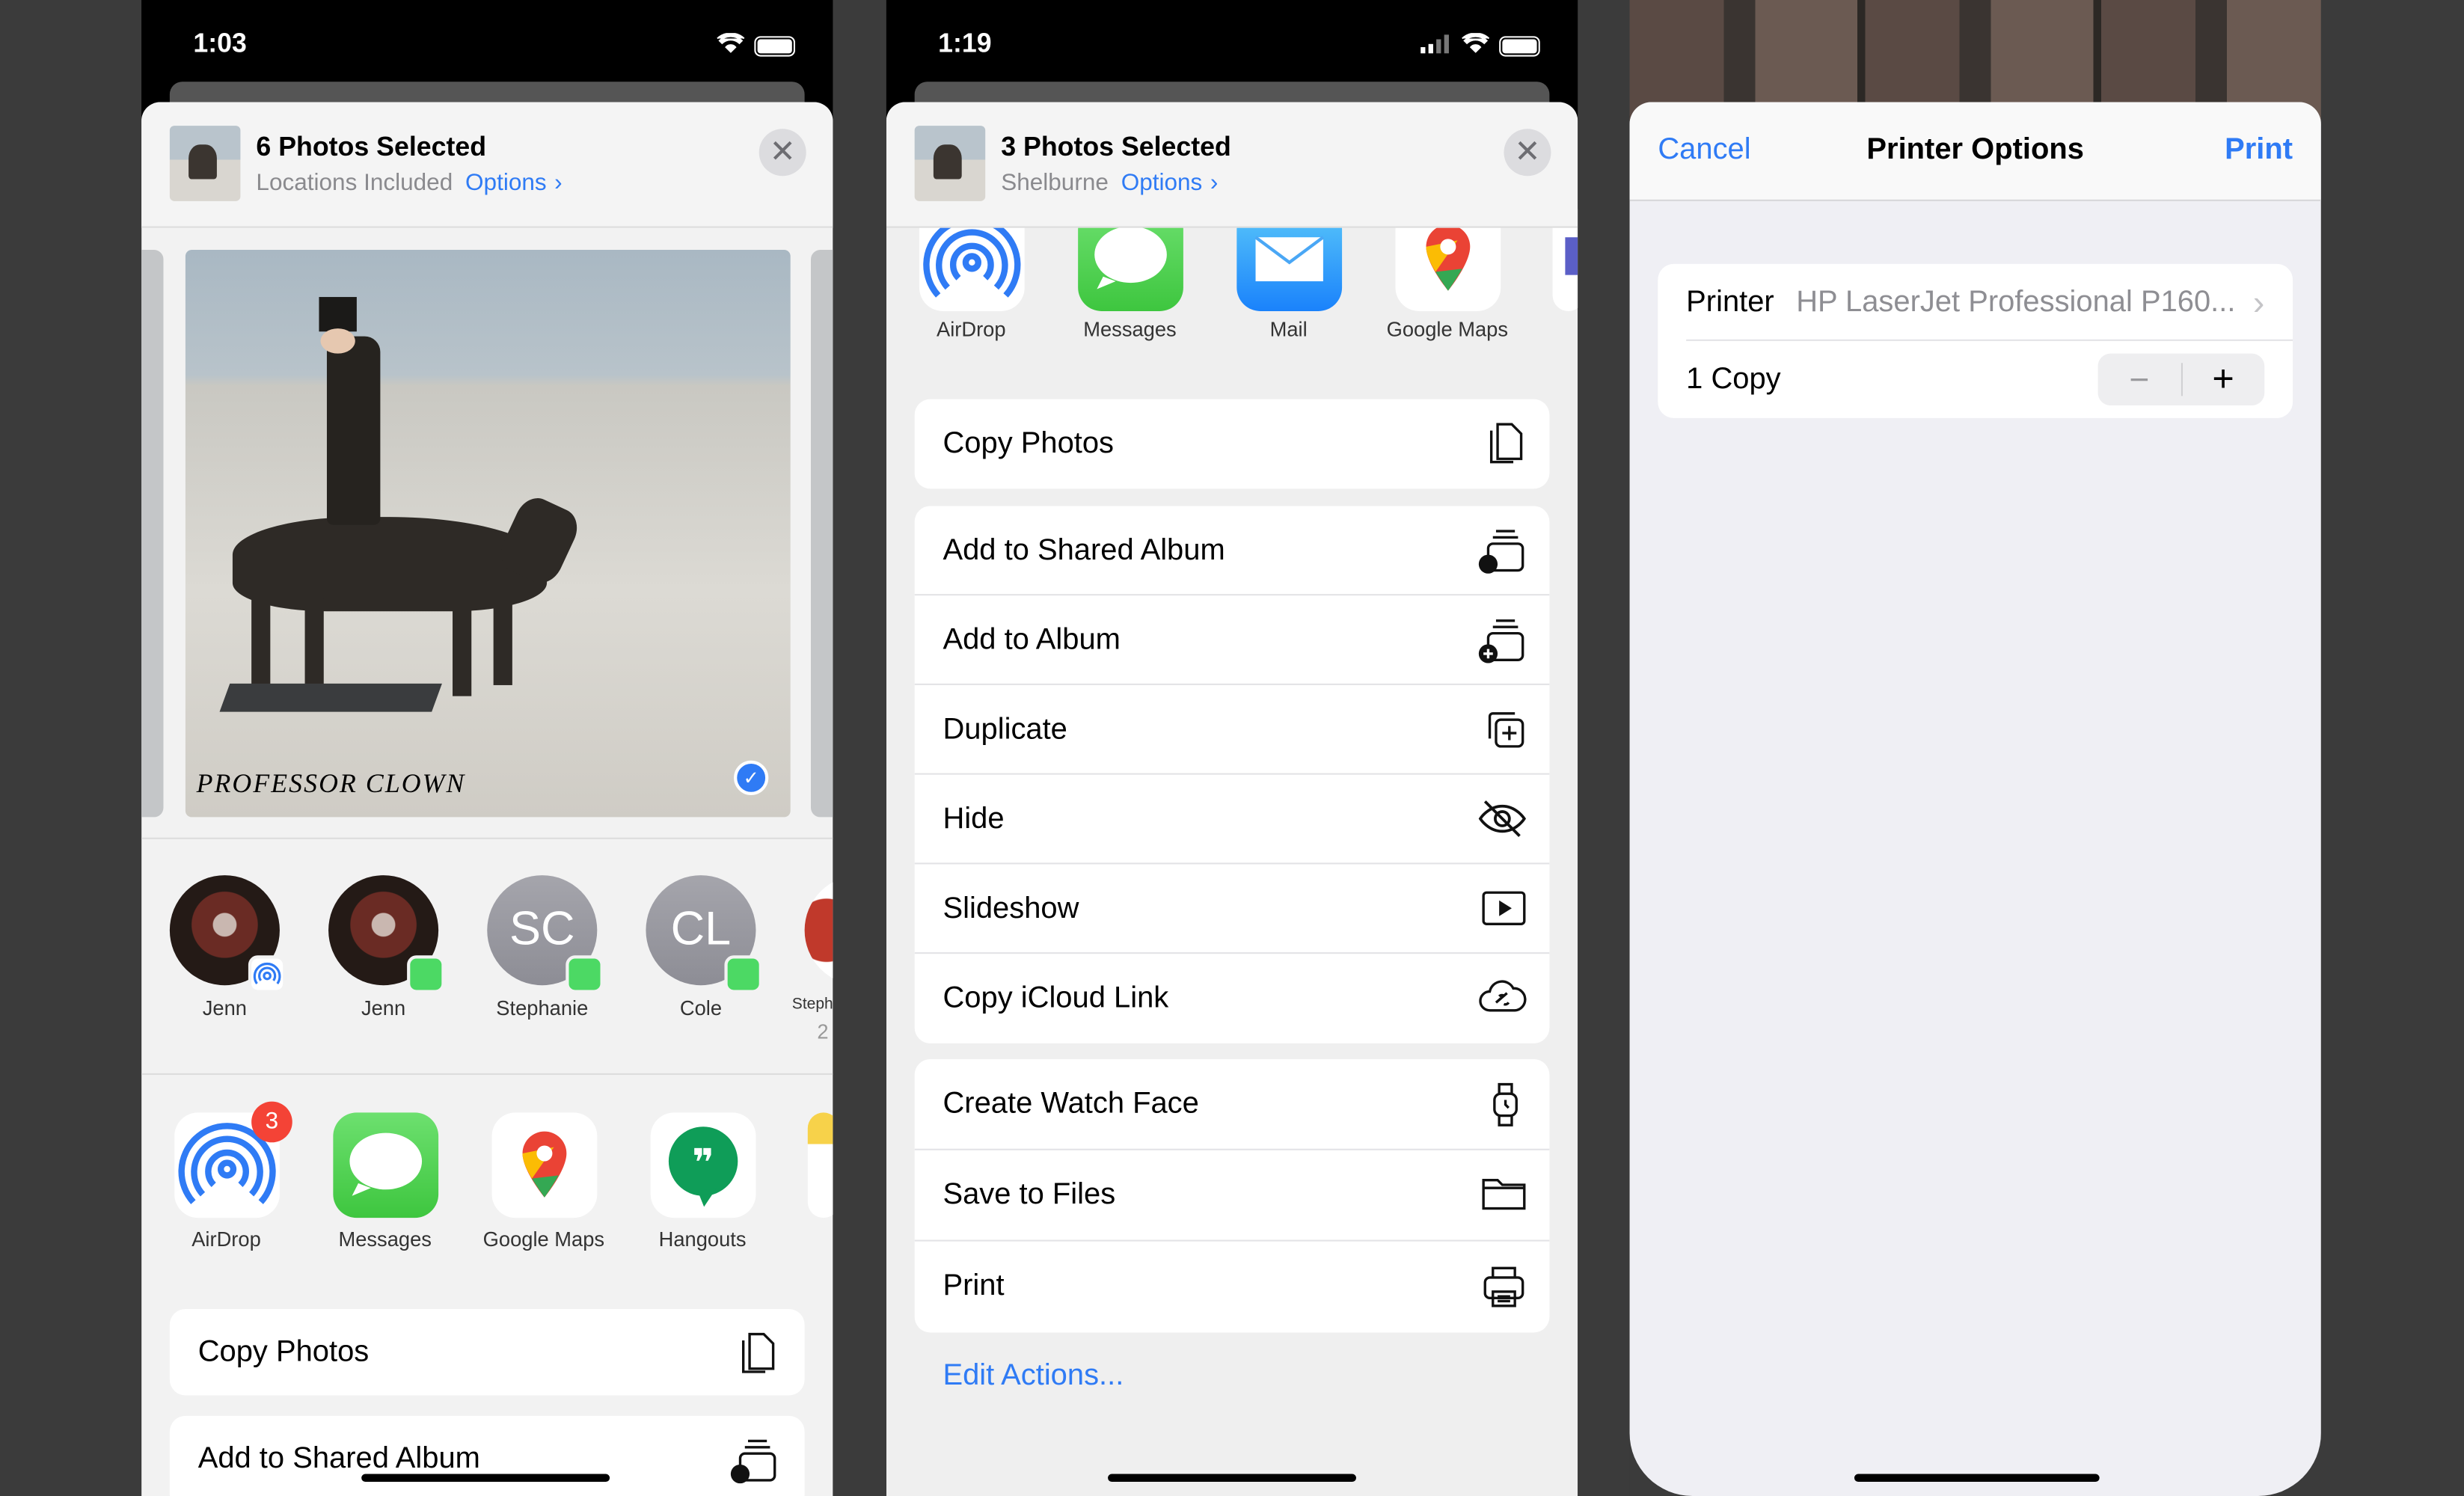 This screenshot has height=1496, width=2464. Describe the element at coordinates (965, 43) in the screenshot. I see `status-time: 1:19` at that location.